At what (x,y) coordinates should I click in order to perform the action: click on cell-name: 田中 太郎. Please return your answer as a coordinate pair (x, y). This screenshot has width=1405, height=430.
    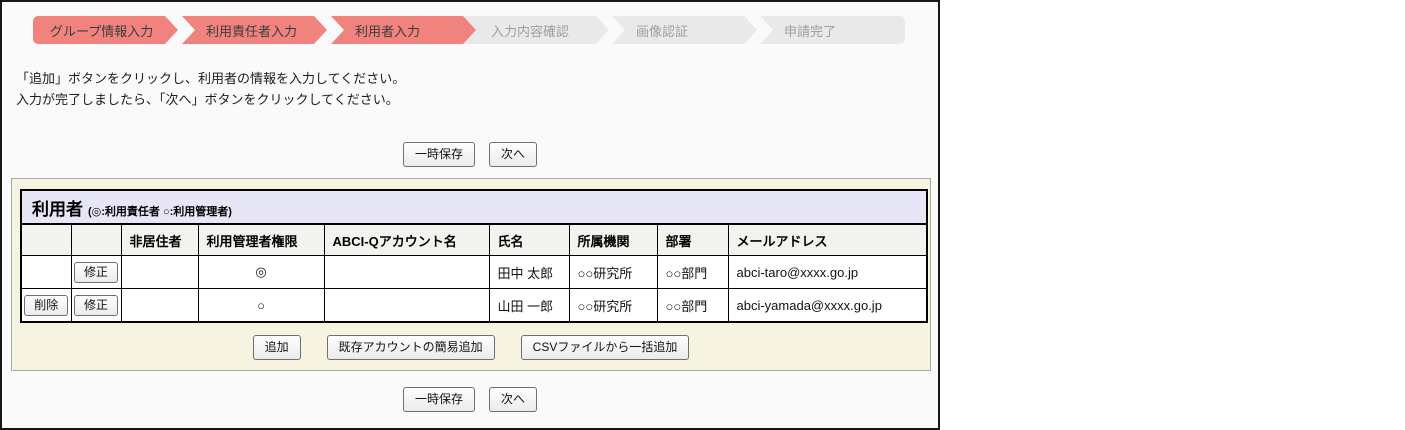
    Looking at the image, I should click on (529, 272).